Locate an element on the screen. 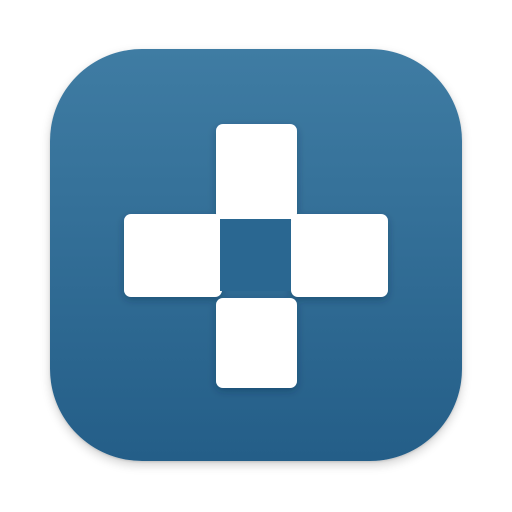  cross-bottom-arm is located at coordinates (256, 343).